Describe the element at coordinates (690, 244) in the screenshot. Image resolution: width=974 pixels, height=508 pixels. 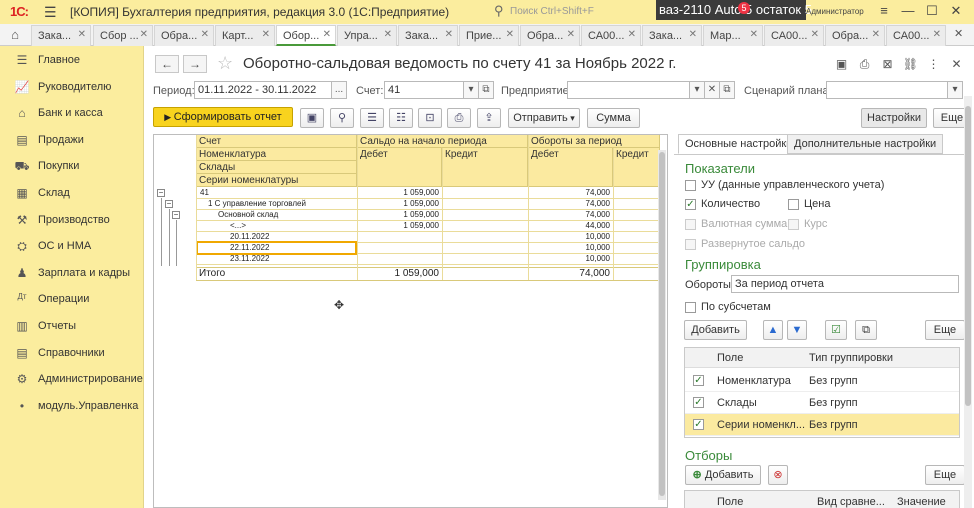
I see `expanded-balance-checkbox` at that location.